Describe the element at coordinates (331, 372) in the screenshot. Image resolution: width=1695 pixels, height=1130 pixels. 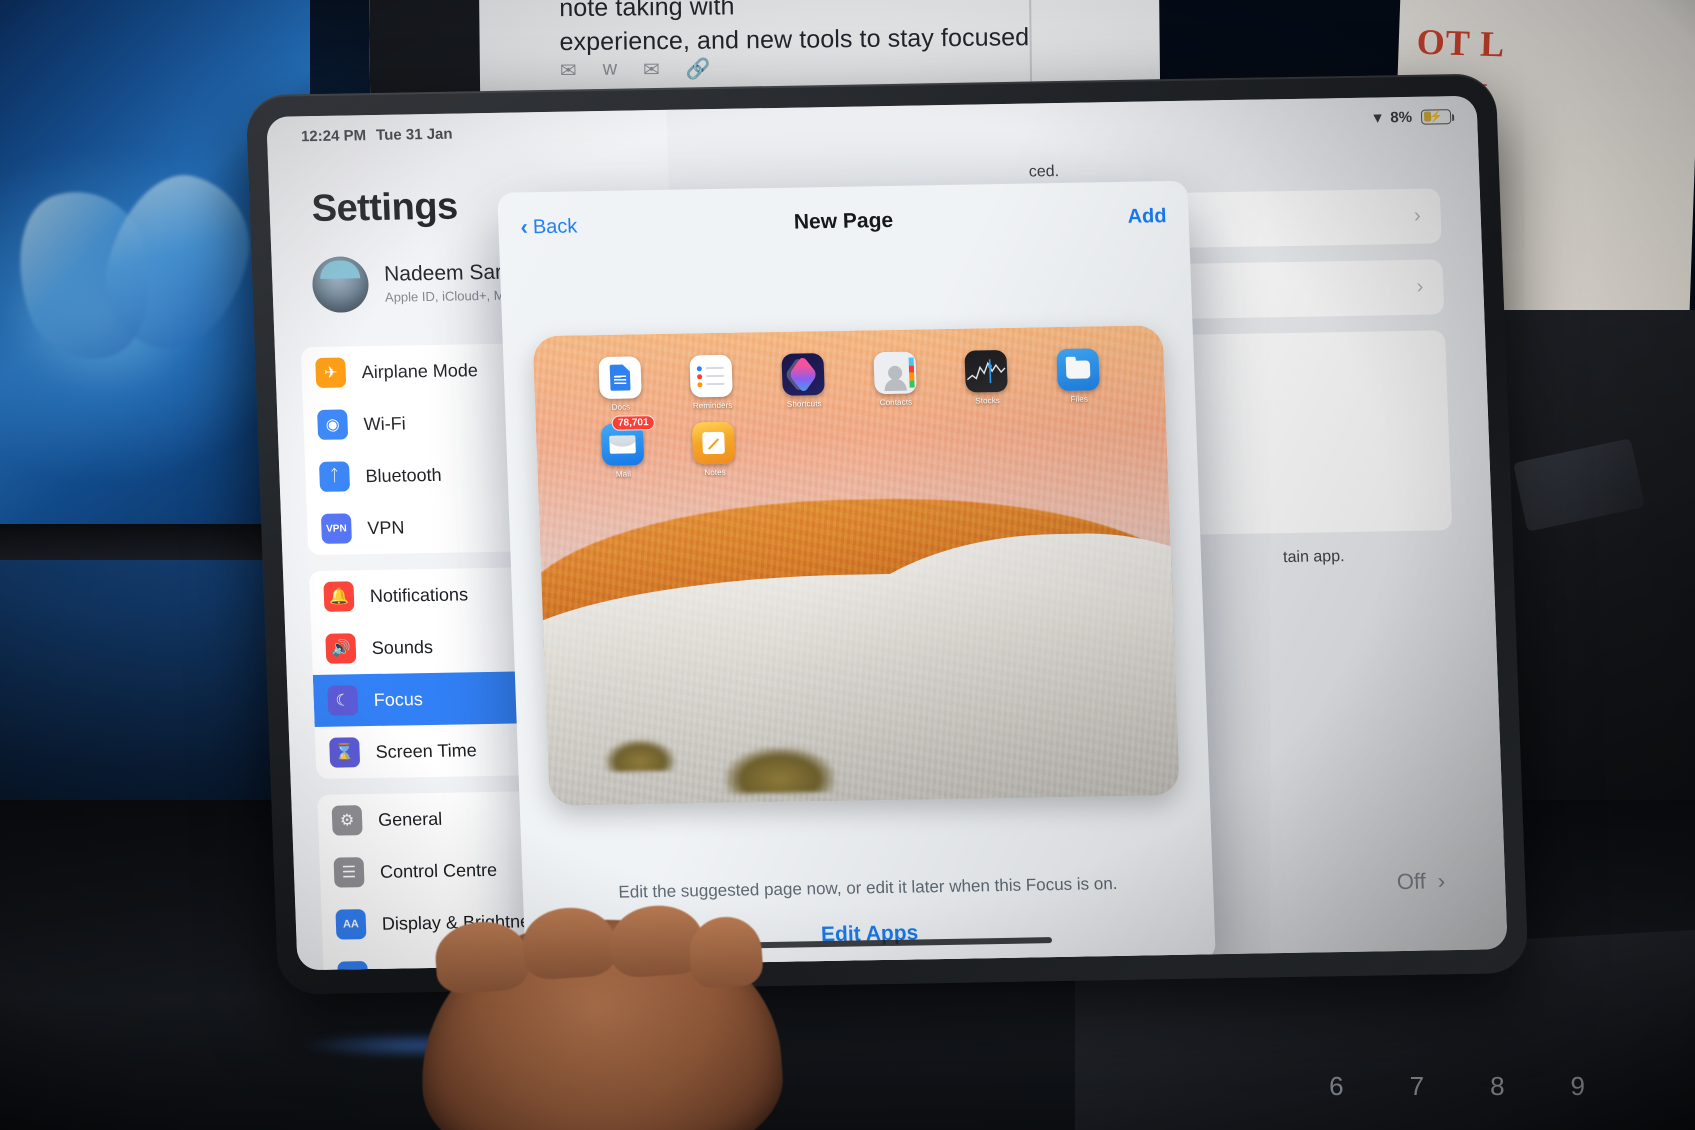
I see `airplane-icon: ✈` at that location.